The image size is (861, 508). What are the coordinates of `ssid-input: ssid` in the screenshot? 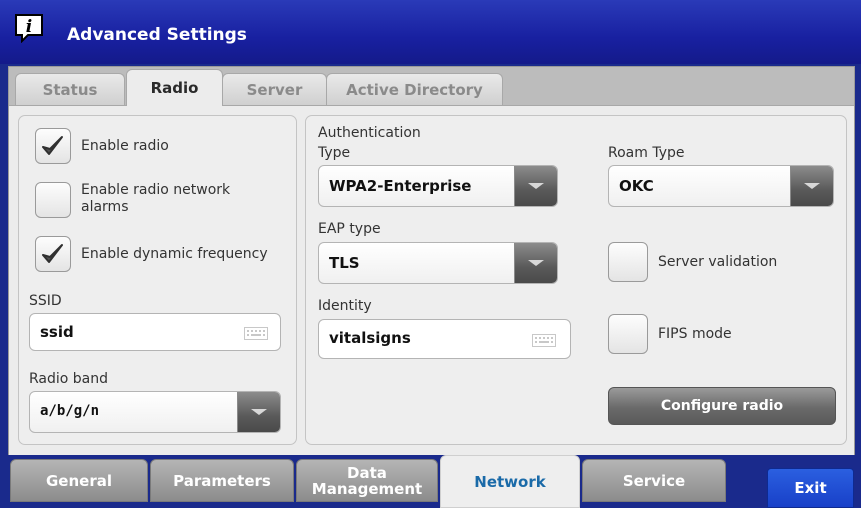 It's located at (155, 332).